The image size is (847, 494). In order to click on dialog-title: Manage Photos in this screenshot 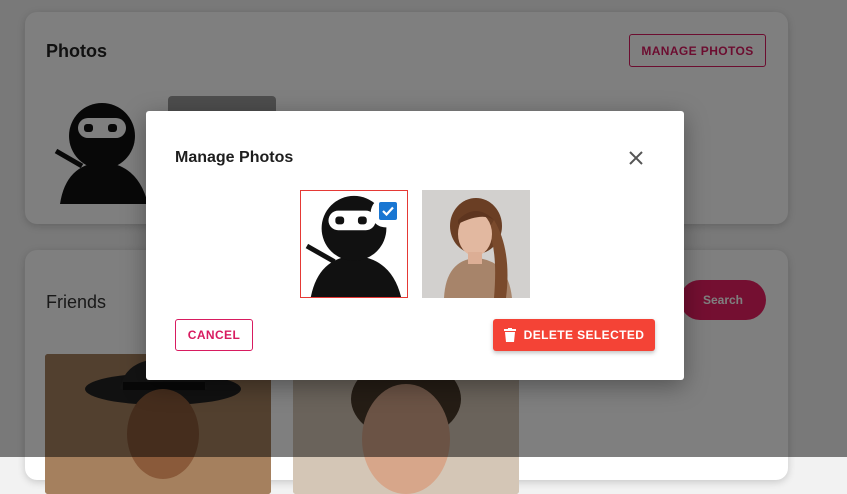, I will do `click(234, 157)`.